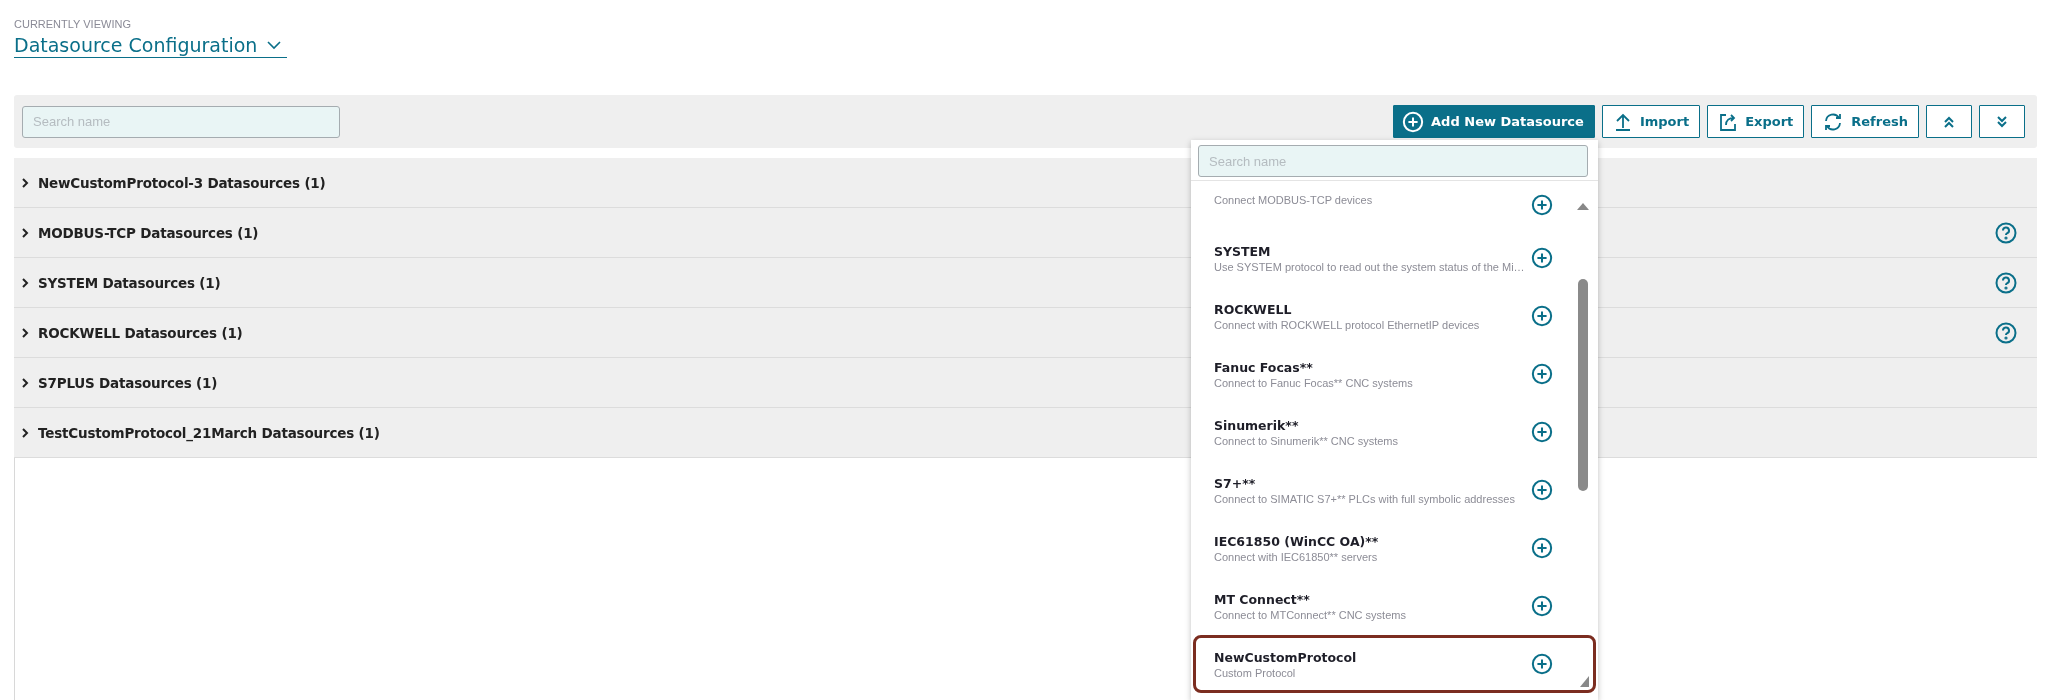  What do you see at coordinates (1365, 498) in the screenshot?
I see `option-description: Connect to SIMATIC S7+** PLCs with full symbolic addresses` at bounding box center [1365, 498].